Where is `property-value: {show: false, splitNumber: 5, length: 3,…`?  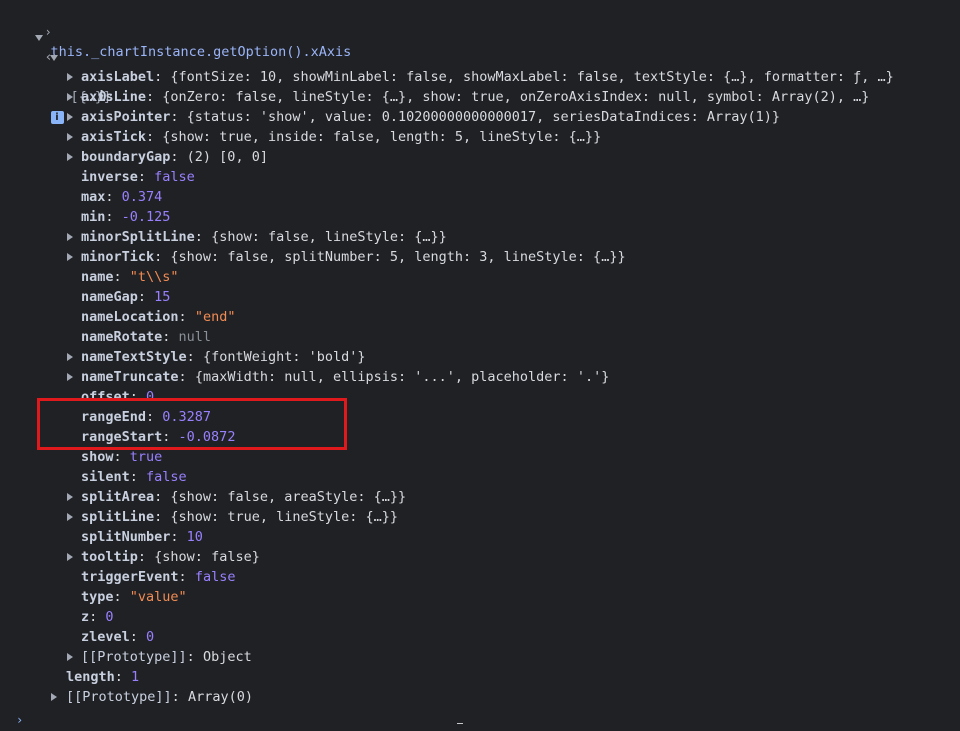
property-value: {show: false, splitNumber: 5, length: 3,… is located at coordinates (398, 257).